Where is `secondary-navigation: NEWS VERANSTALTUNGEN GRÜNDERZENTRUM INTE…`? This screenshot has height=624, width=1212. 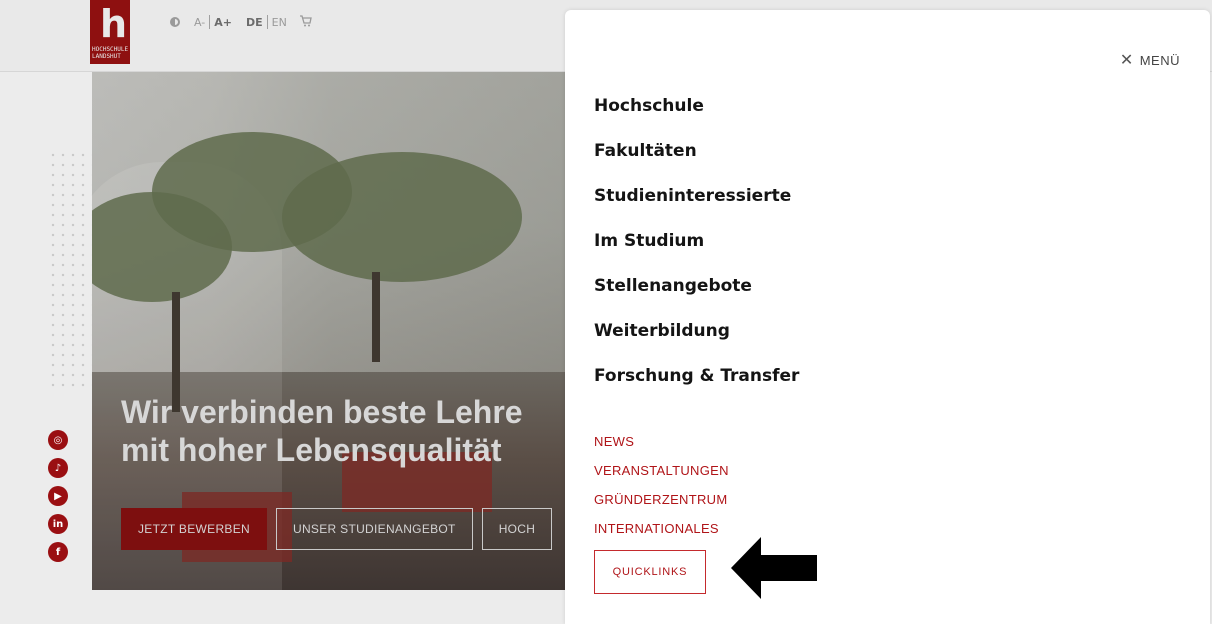
secondary-navigation: NEWS VERANSTALTUNGEN GRÜNDERZENTRUM INTE… is located at coordinates (661, 485).